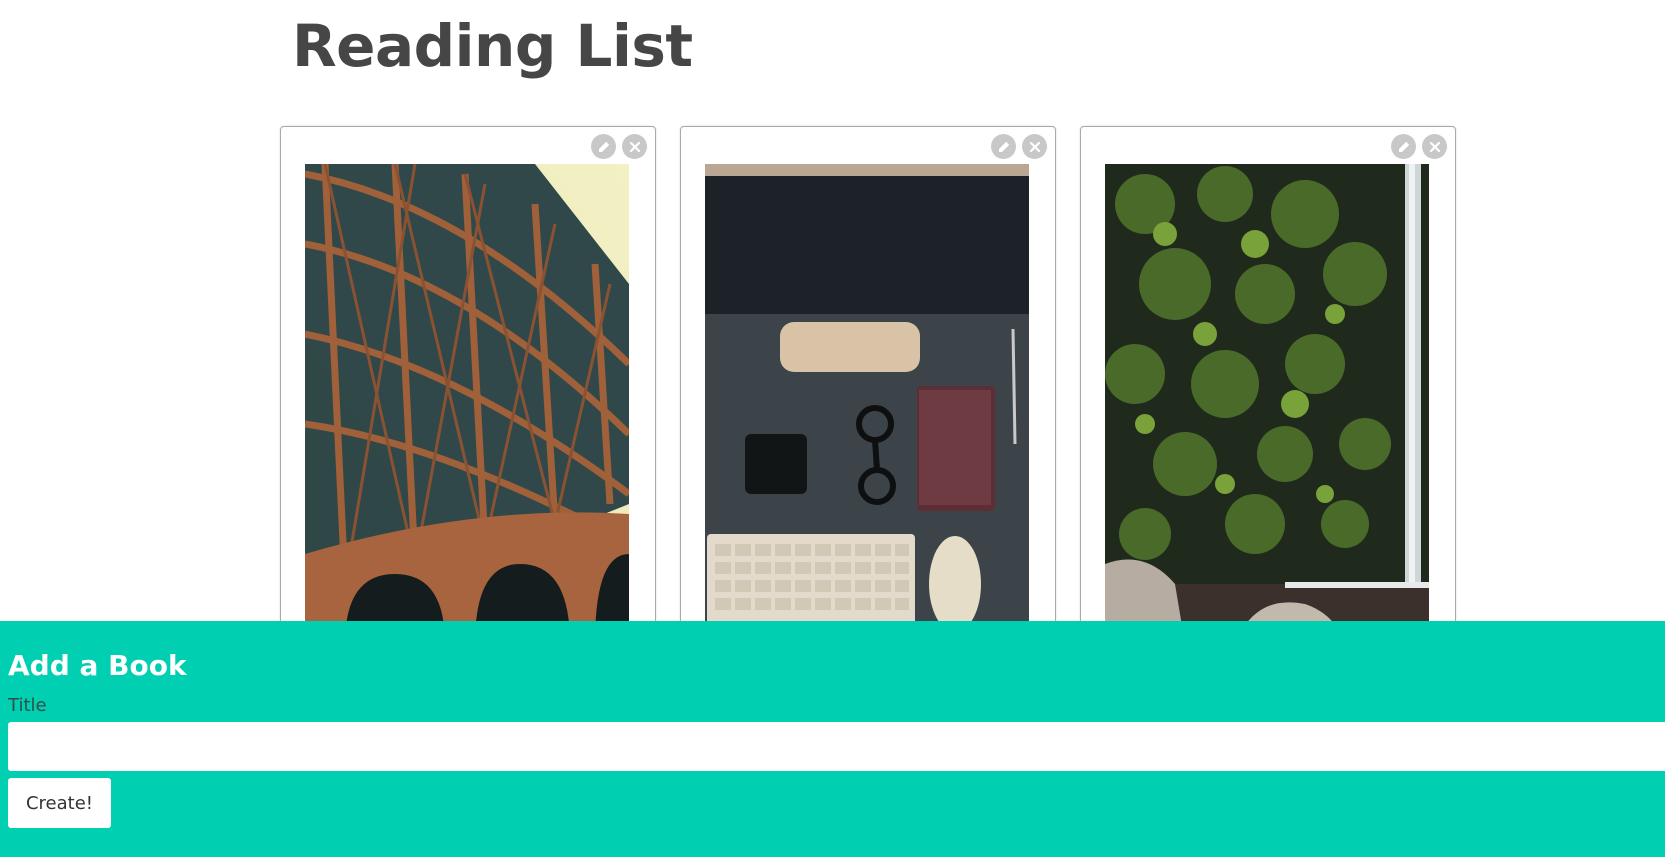  Describe the element at coordinates (97, 665) in the screenshot. I see `add-book-heading: Add a Book` at that location.